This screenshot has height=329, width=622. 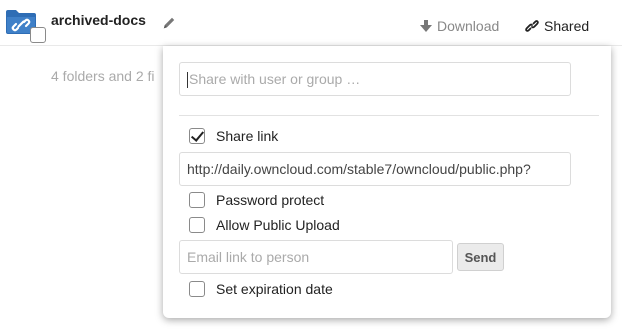 What do you see at coordinates (389, 115) in the screenshot?
I see `divider` at bounding box center [389, 115].